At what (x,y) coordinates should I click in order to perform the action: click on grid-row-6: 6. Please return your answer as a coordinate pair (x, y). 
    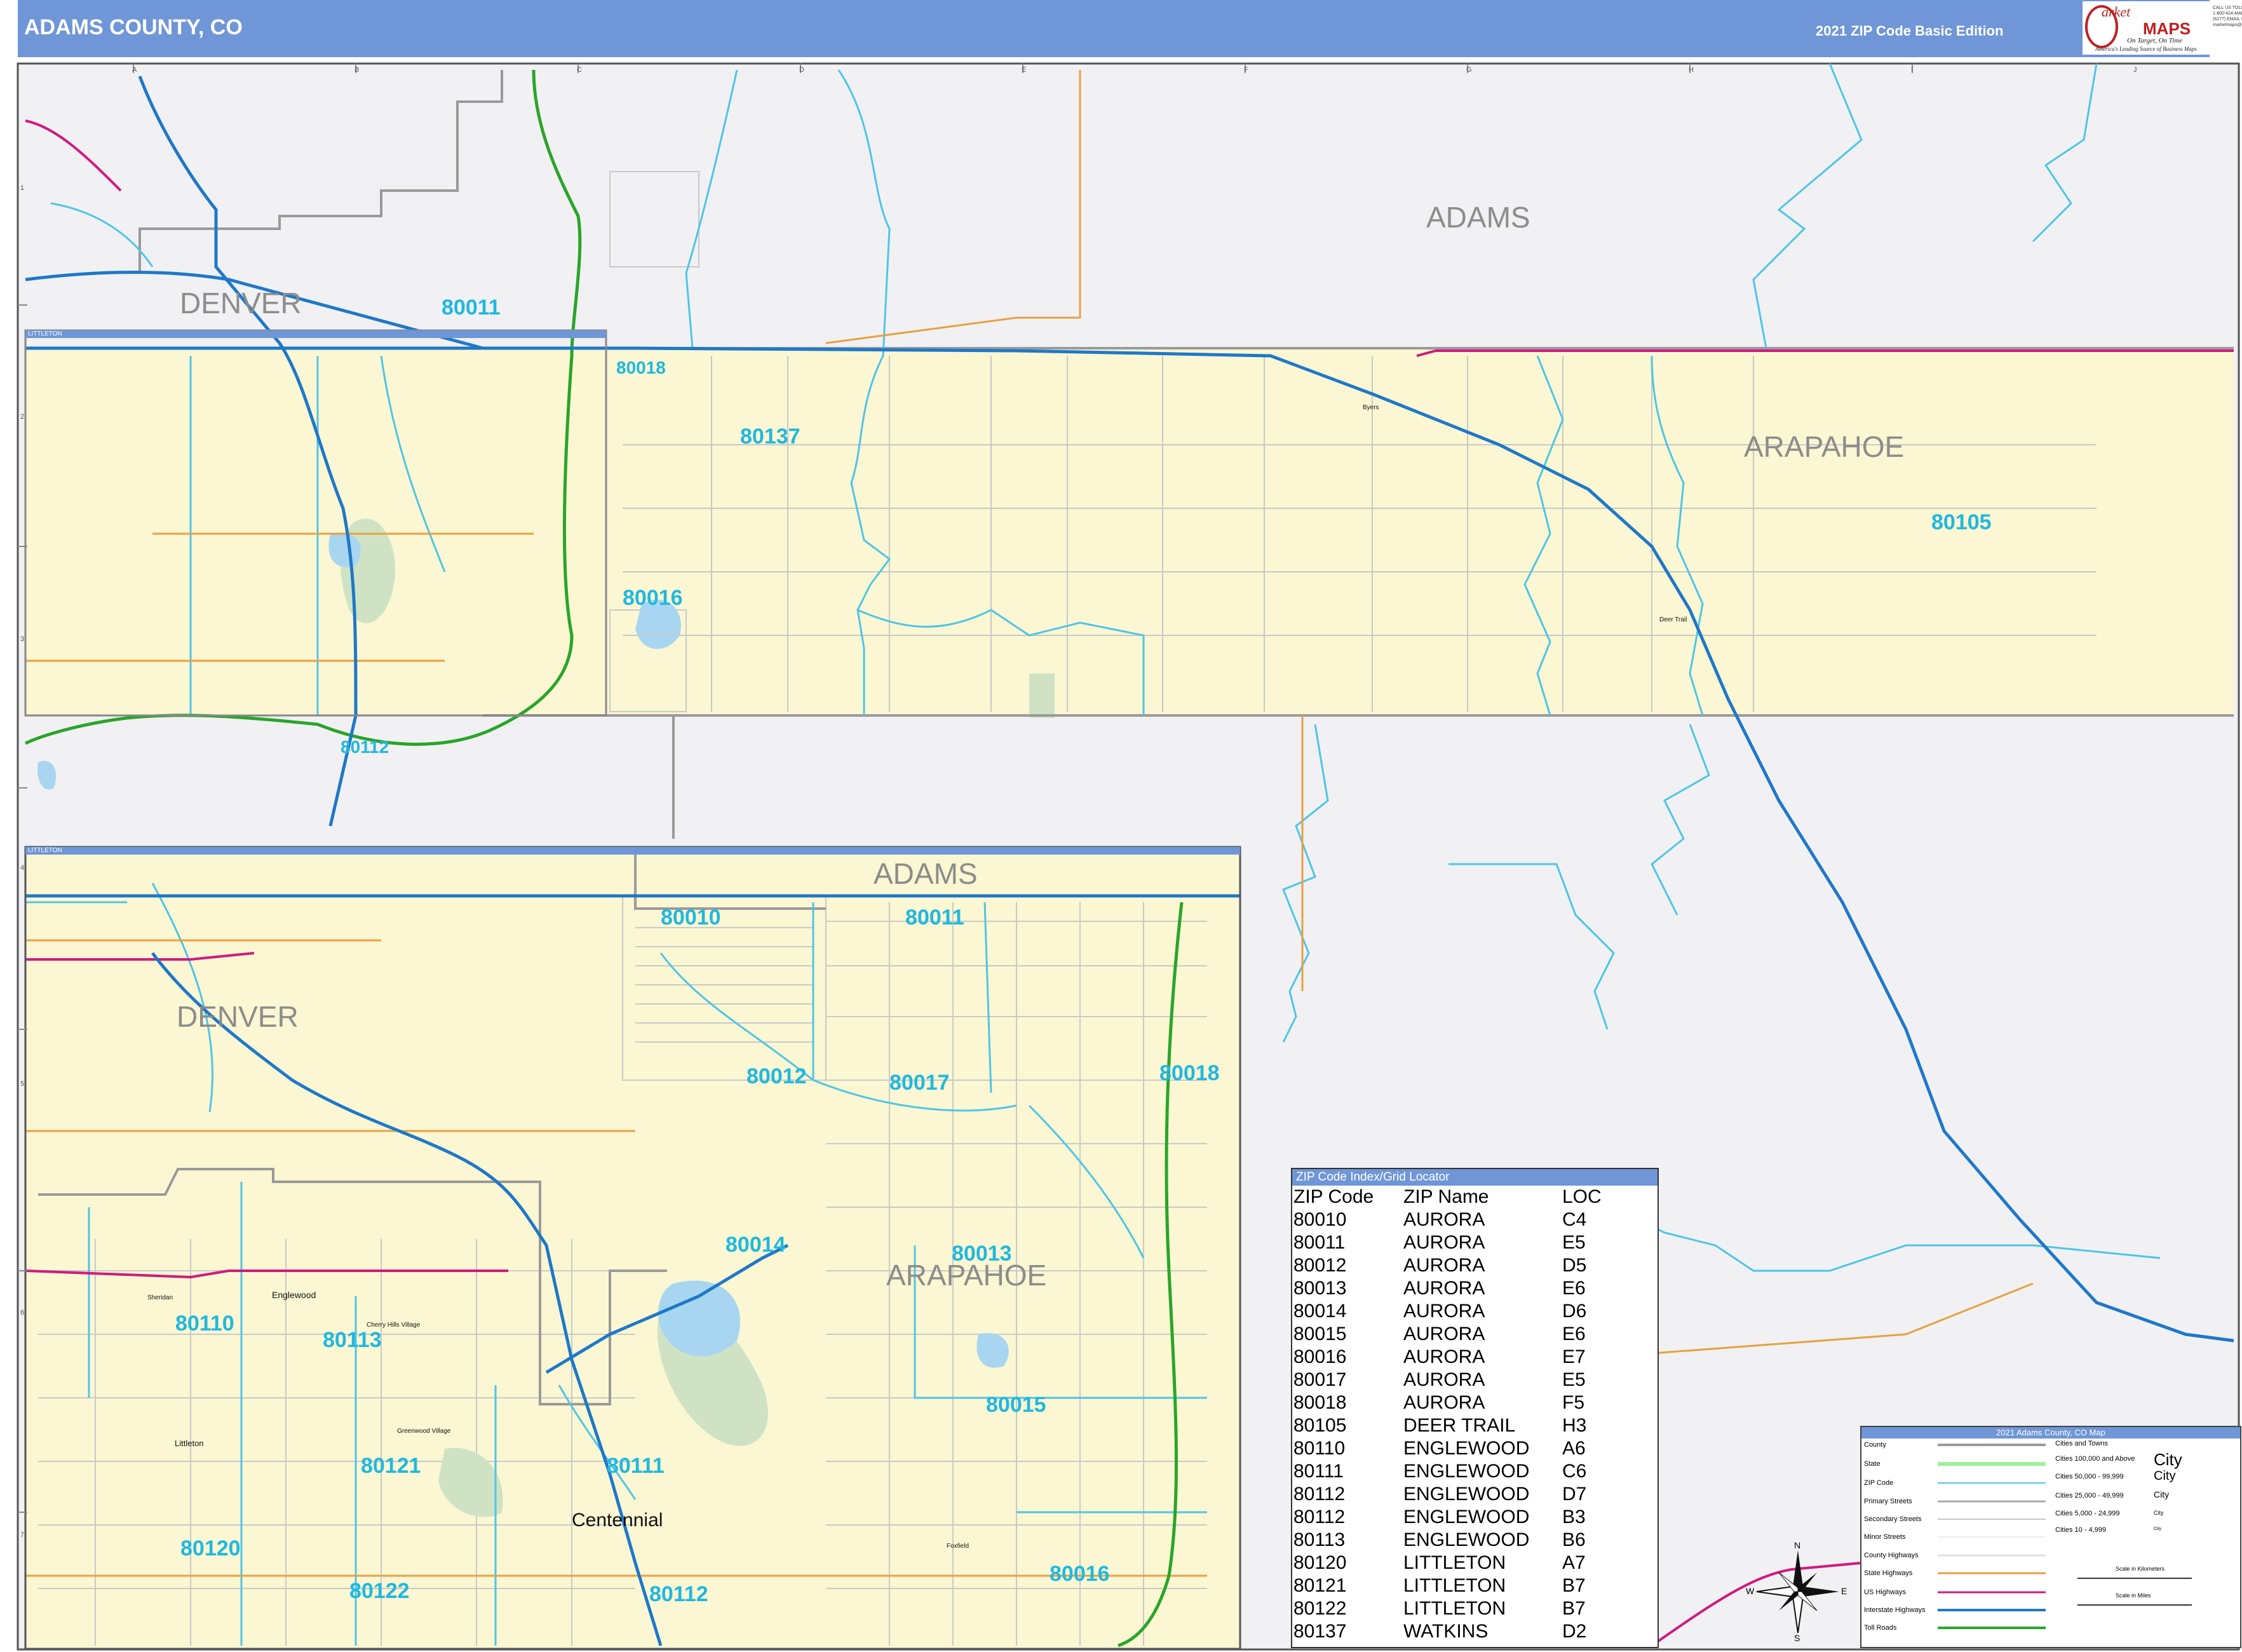
    Looking at the image, I should click on (22, 1313).